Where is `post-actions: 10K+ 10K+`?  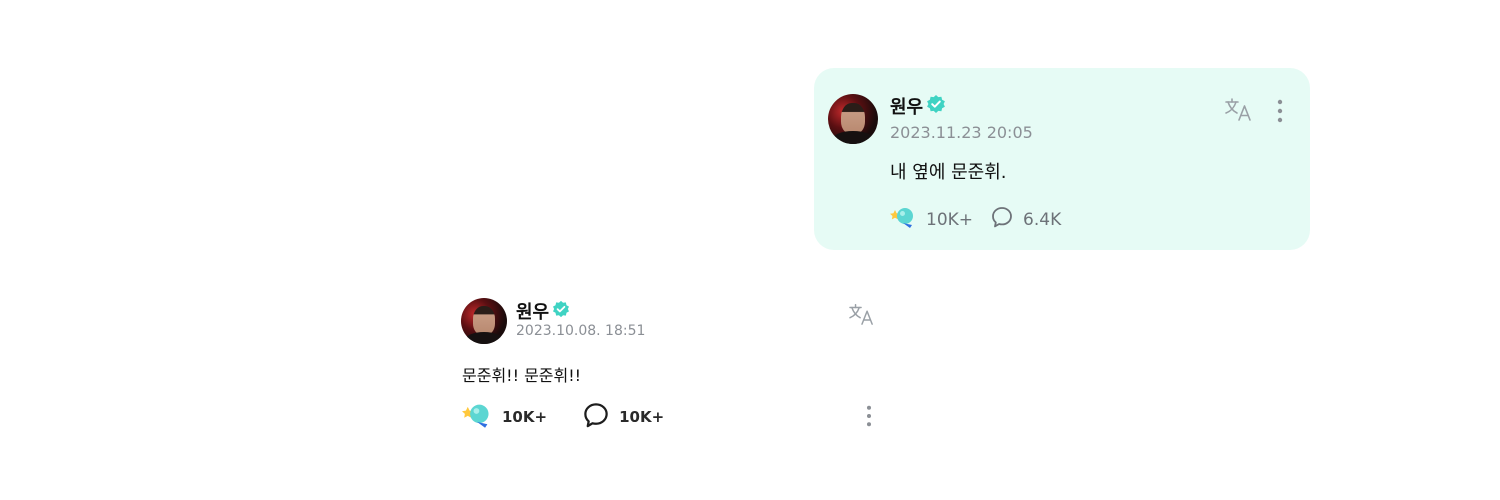
post-actions: 10K+ 10K+ is located at coordinates (563, 417).